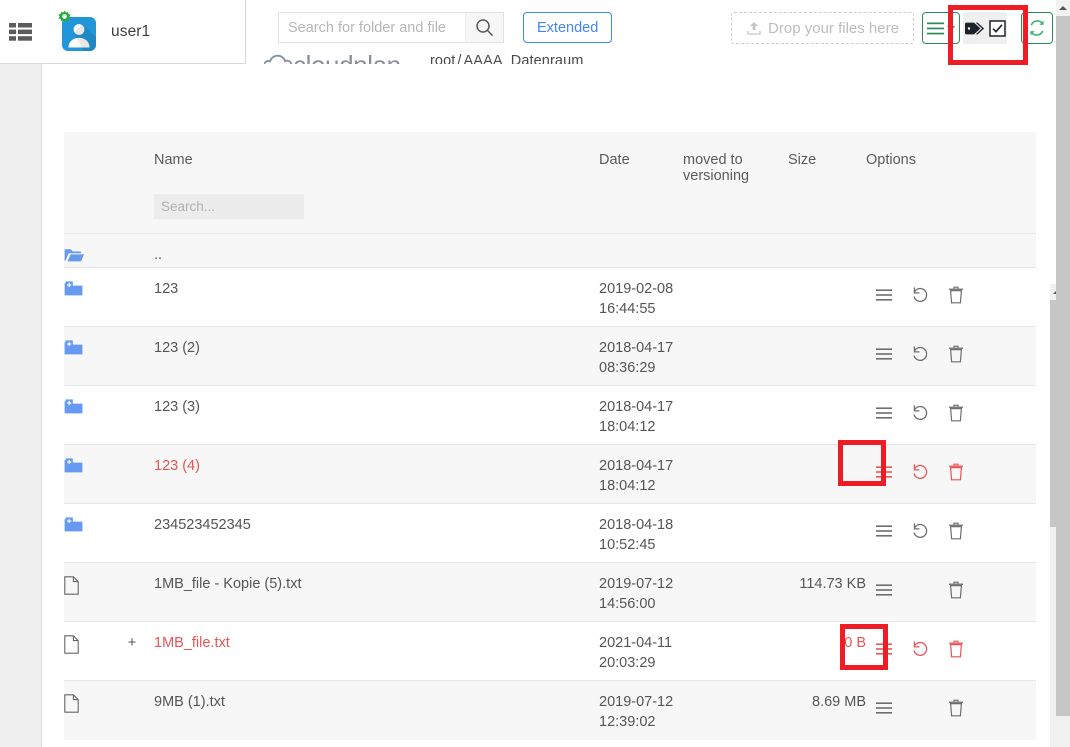  What do you see at coordinates (372, 27) in the screenshot?
I see `search-input` at bounding box center [372, 27].